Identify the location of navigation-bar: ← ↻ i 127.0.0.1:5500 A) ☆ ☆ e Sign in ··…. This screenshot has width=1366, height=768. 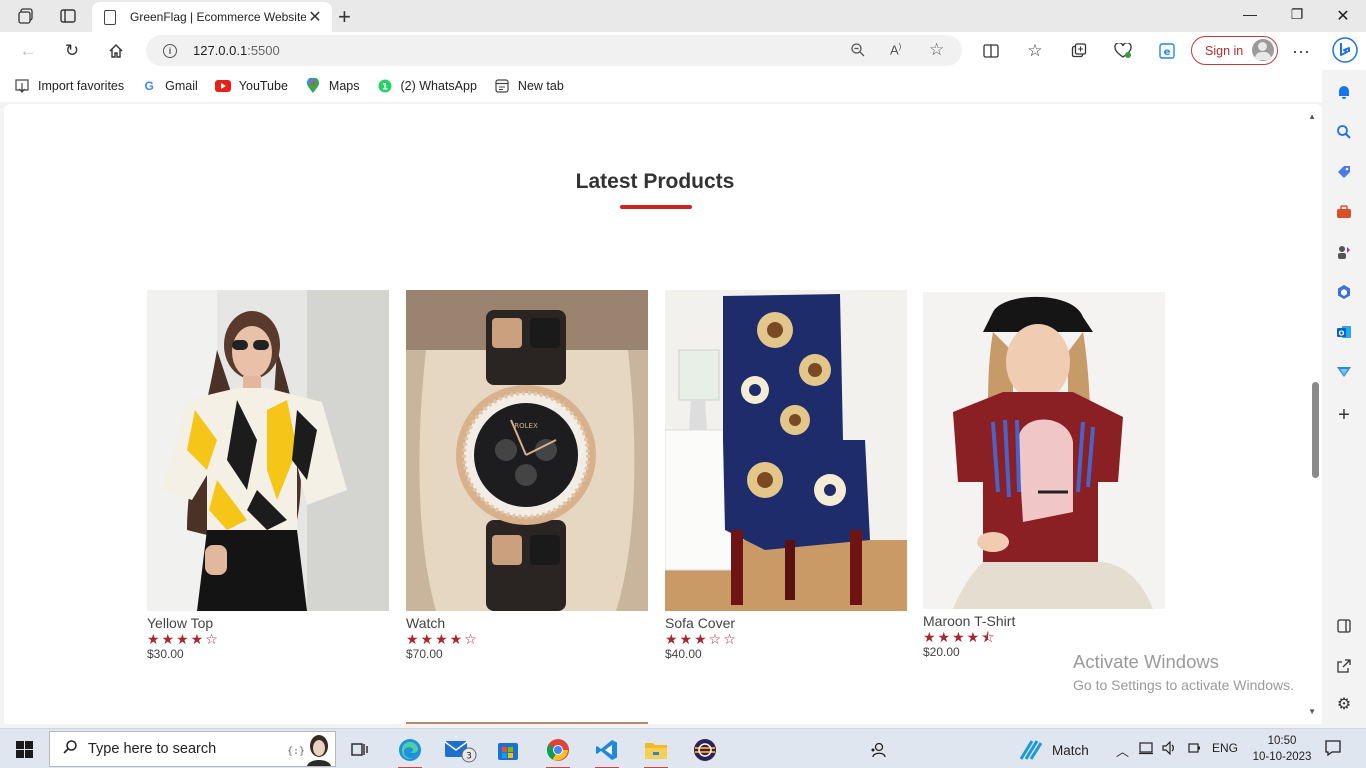
(683, 51).